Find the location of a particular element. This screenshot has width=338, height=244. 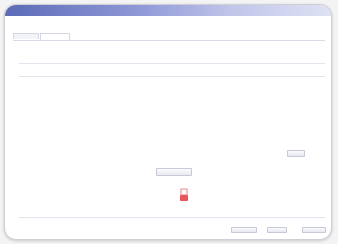

cancel-button is located at coordinates (314, 230).